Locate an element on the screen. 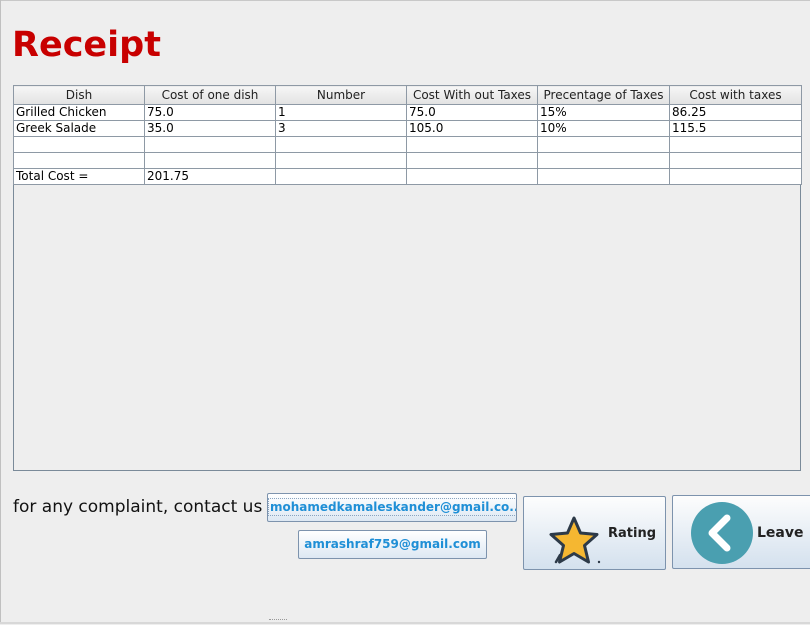 The image size is (810, 625). table-cell: 15% is located at coordinates (603, 112).